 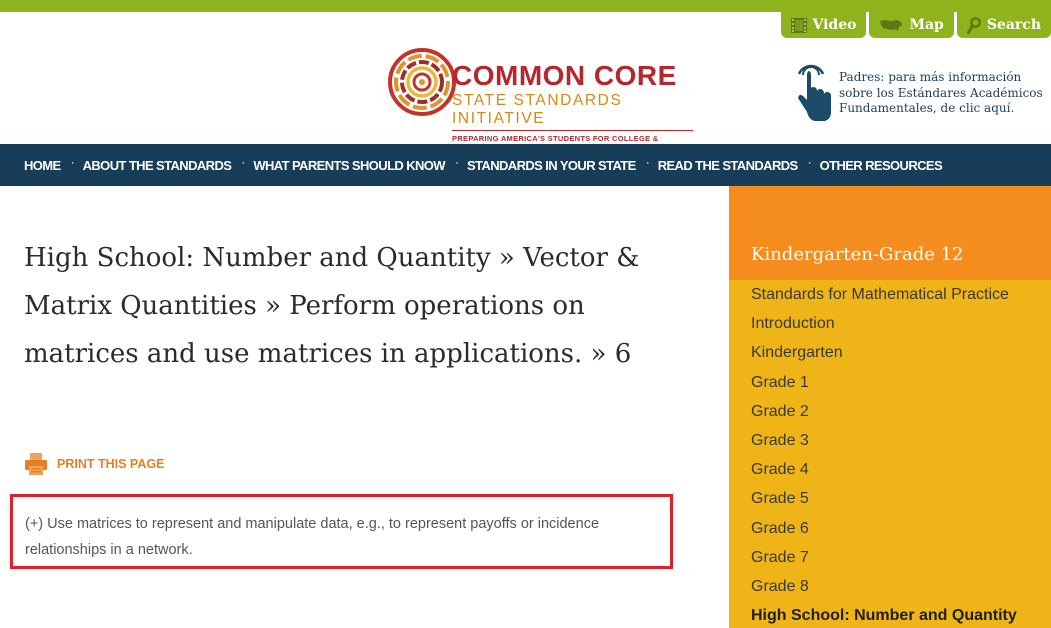 I want to click on map-button: Map, so click(x=911, y=25).